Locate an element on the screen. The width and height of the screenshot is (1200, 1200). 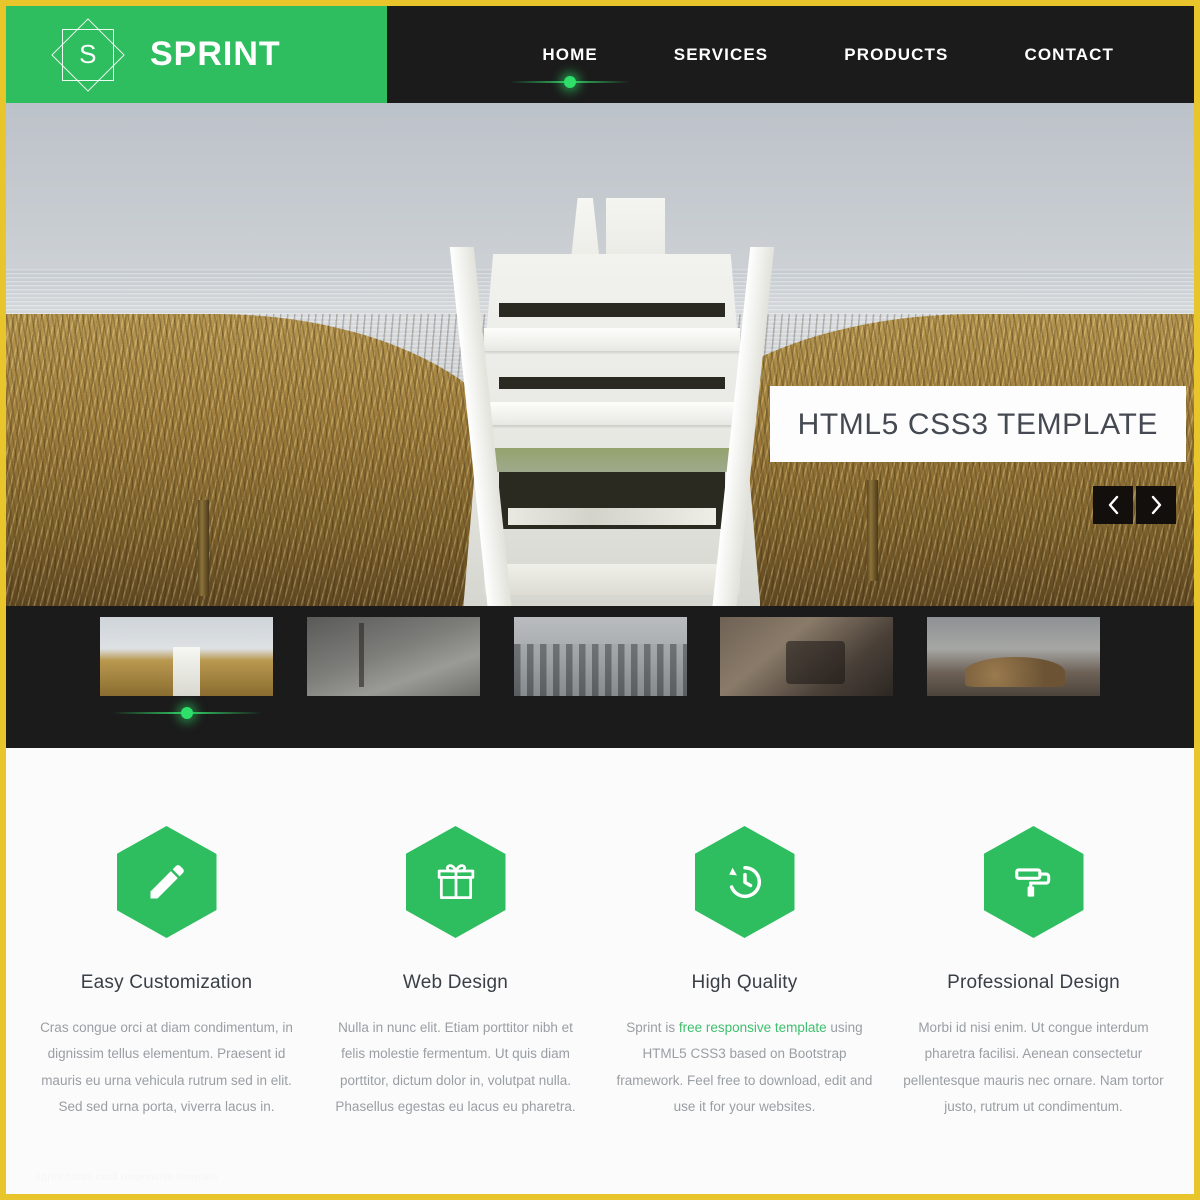
brand-logo: S SPRINT is located at coordinates (196, 54).